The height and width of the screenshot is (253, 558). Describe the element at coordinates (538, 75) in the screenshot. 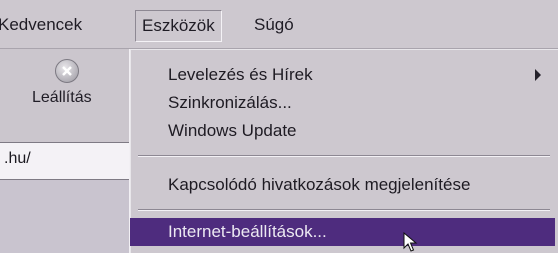

I see `submenu-arrow-icon` at that location.